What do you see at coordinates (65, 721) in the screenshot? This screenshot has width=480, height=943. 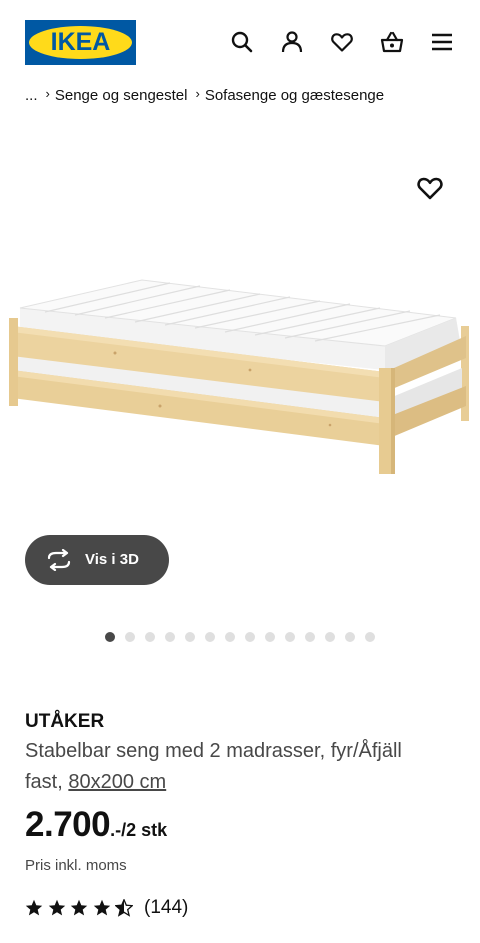 I see `product-name: UTÅKER` at bounding box center [65, 721].